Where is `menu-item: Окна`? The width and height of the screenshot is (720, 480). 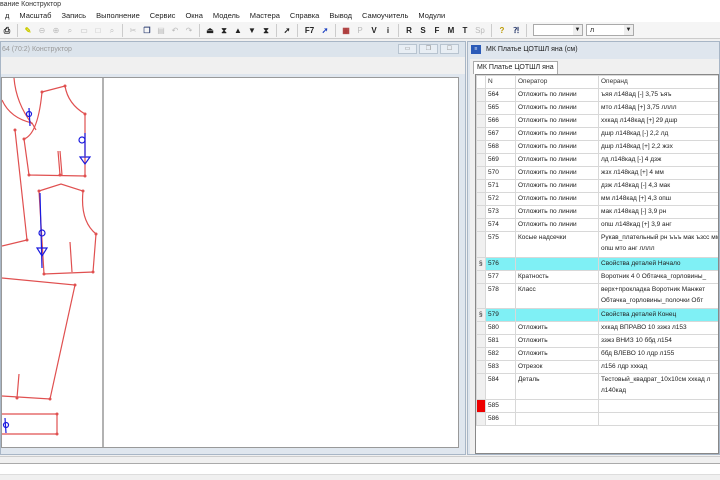
menu-item: Окна is located at coordinates (193, 15).